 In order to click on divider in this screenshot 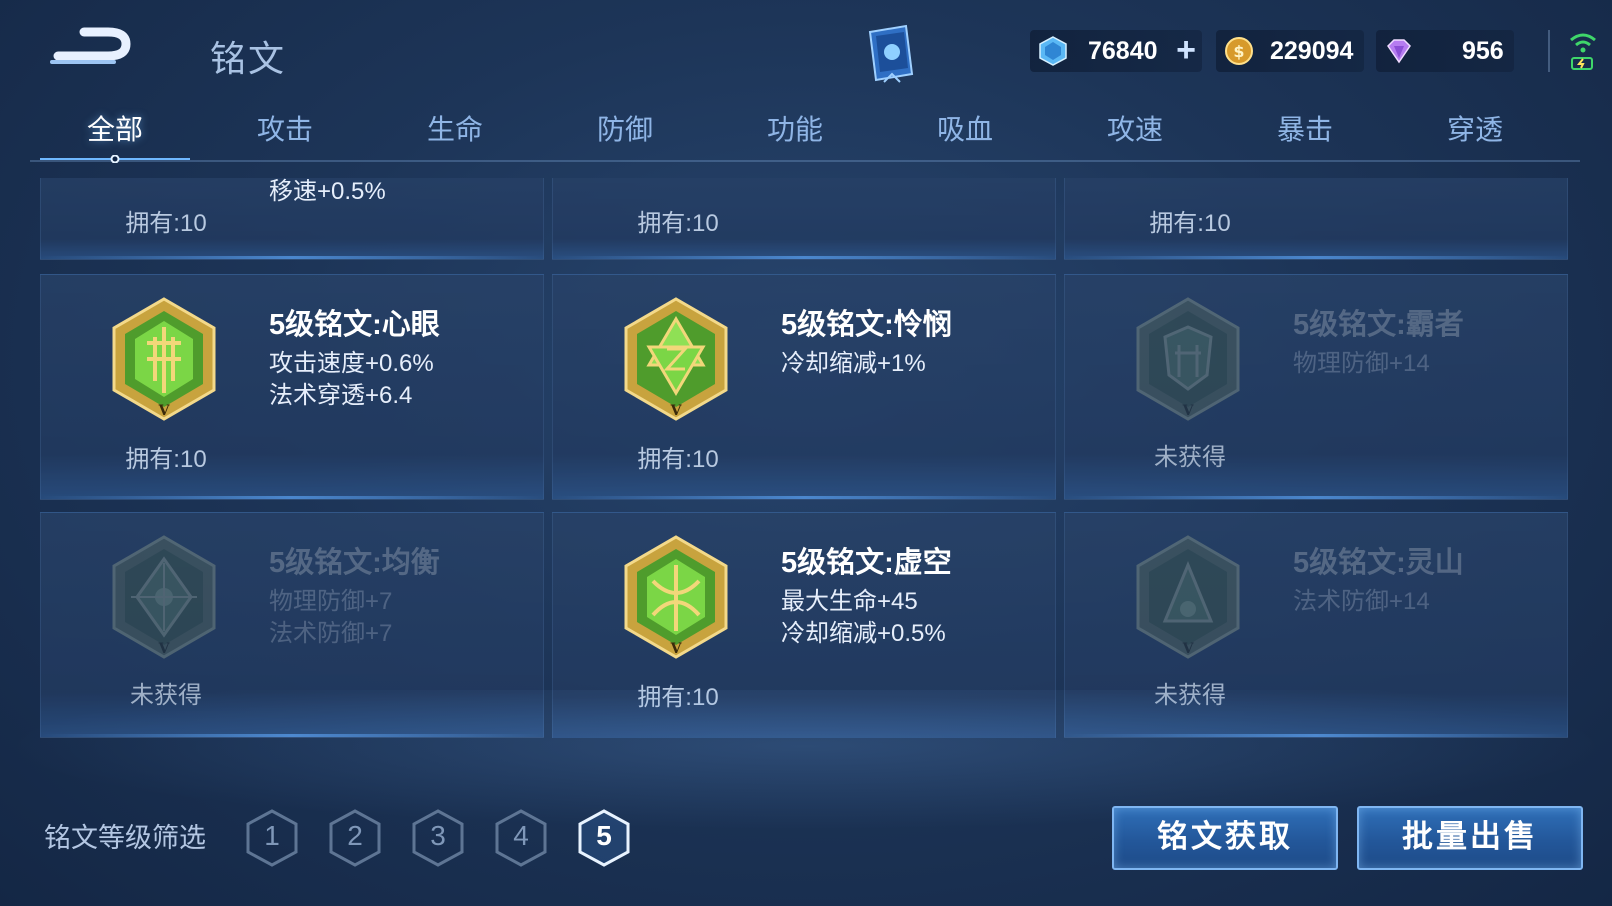, I will do `click(1549, 51)`.